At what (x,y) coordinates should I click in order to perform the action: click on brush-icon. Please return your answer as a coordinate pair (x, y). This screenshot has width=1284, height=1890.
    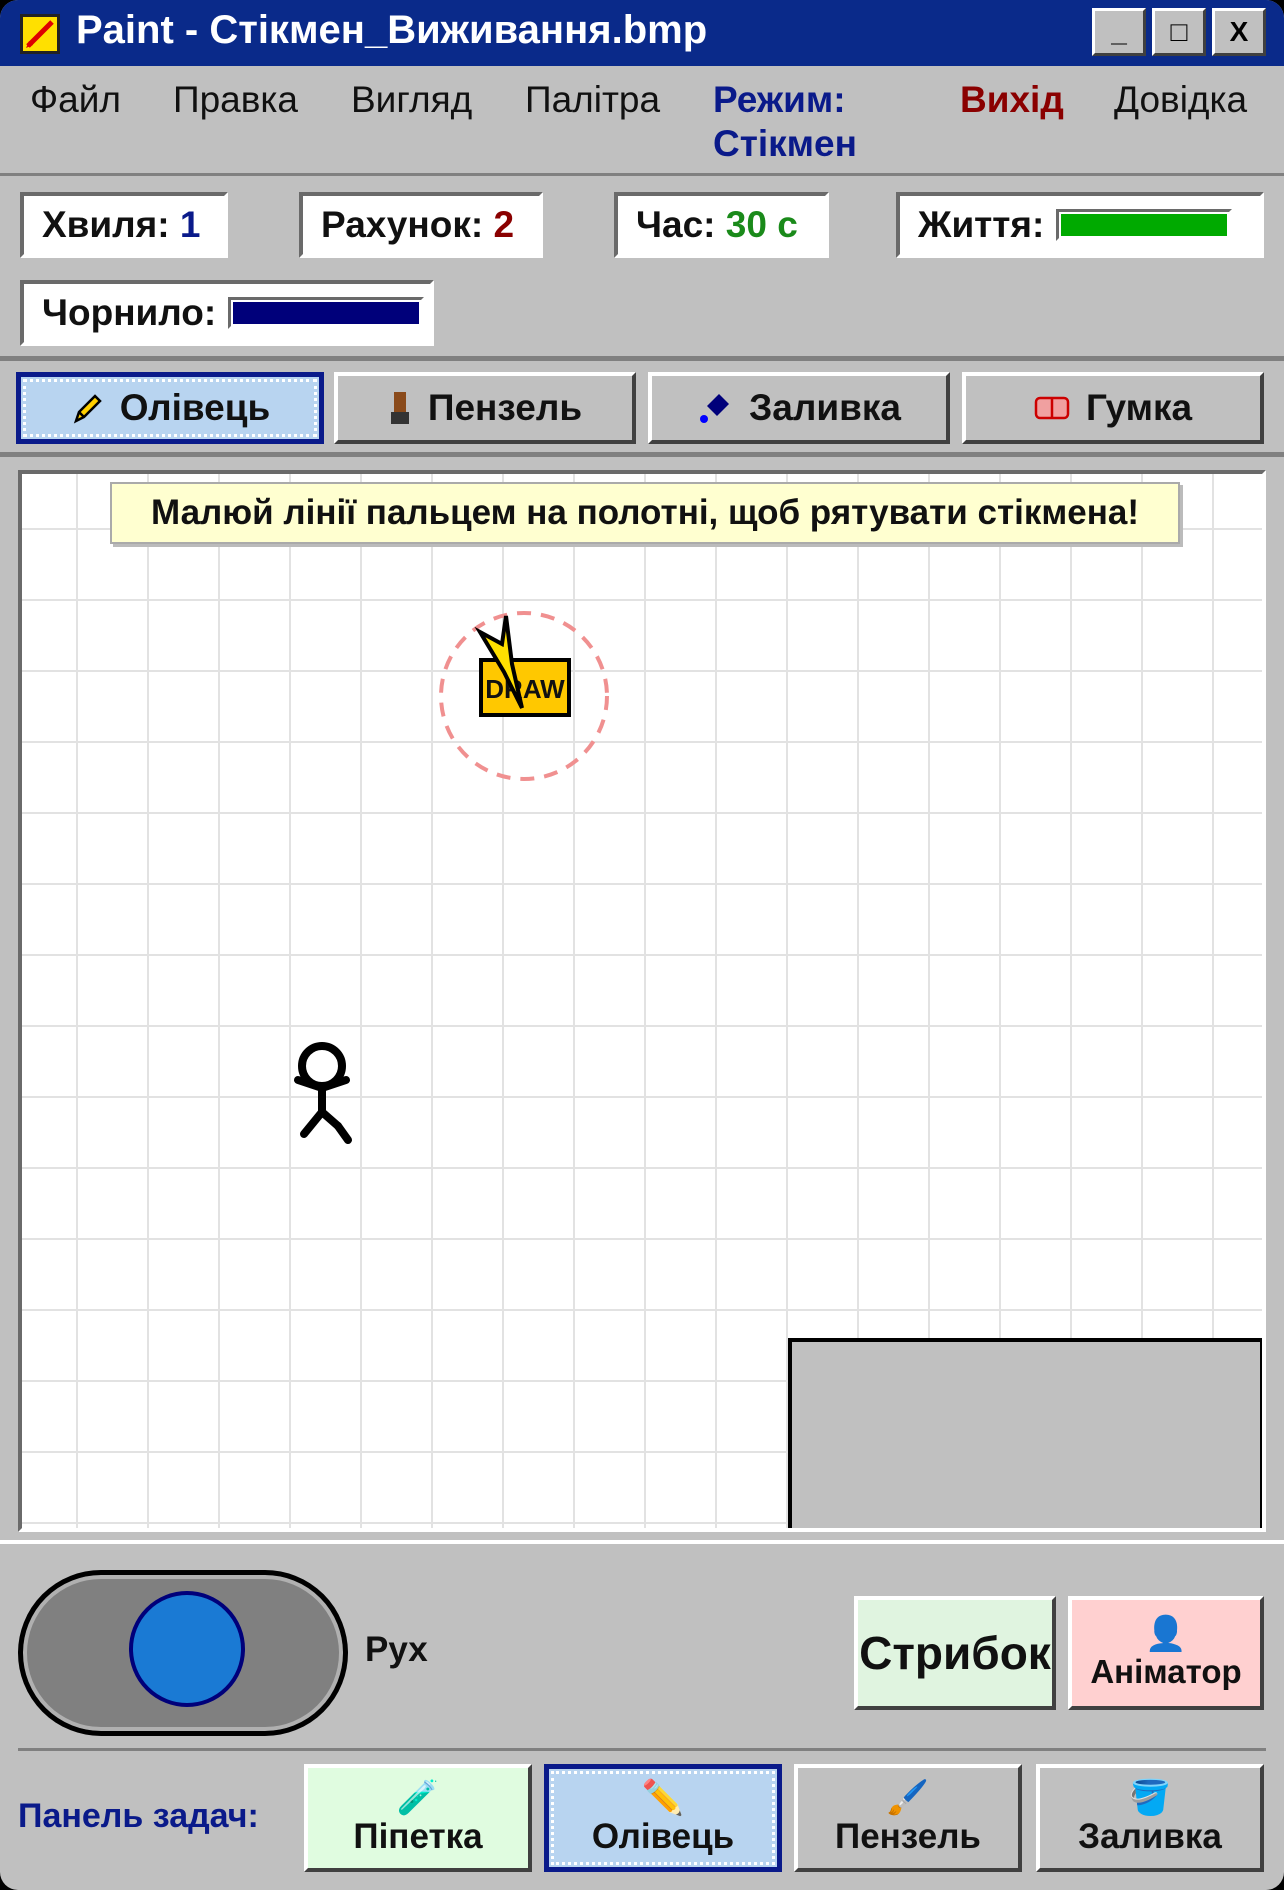
    Looking at the image, I should click on (399, 408).